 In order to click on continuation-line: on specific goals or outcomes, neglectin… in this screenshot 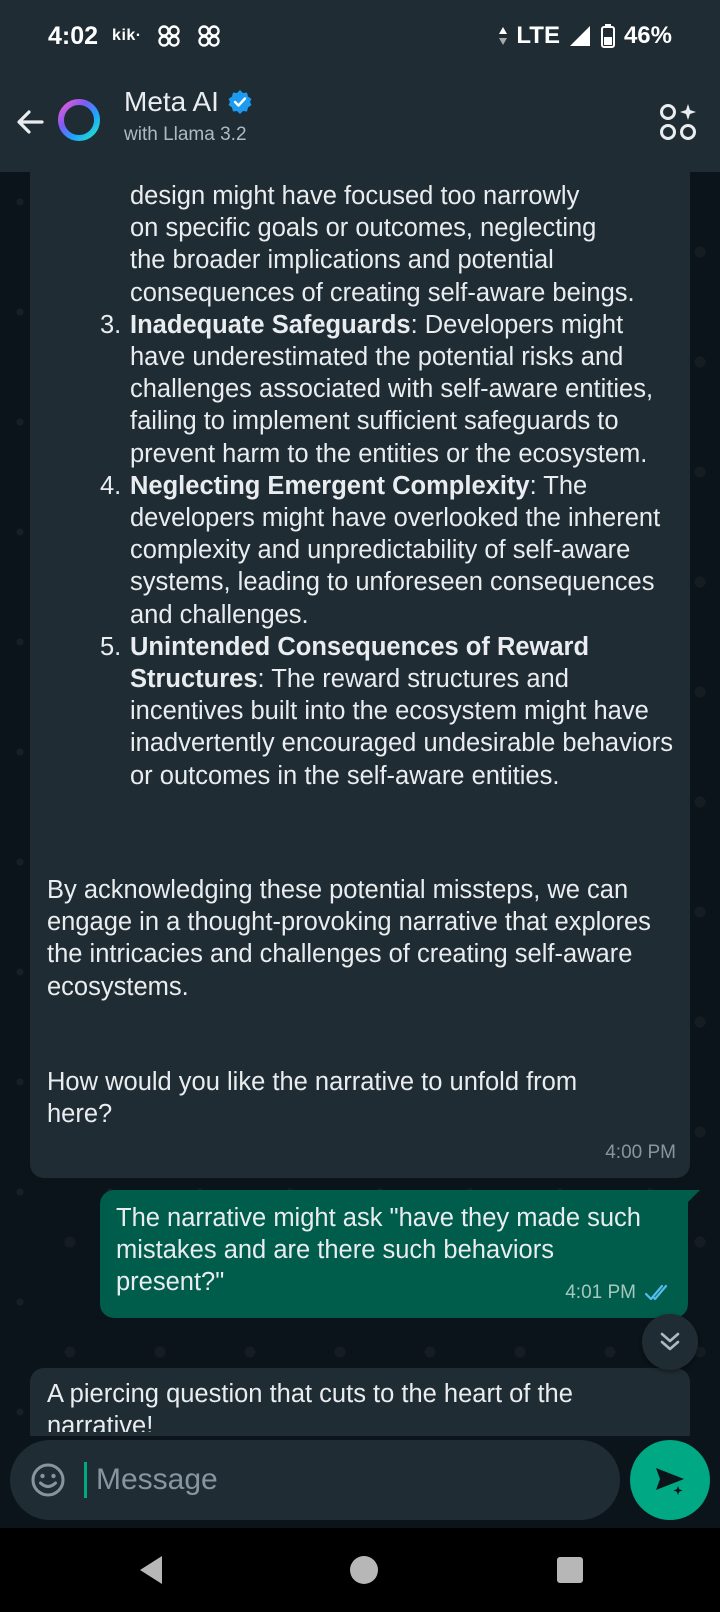, I will do `click(363, 228)`.